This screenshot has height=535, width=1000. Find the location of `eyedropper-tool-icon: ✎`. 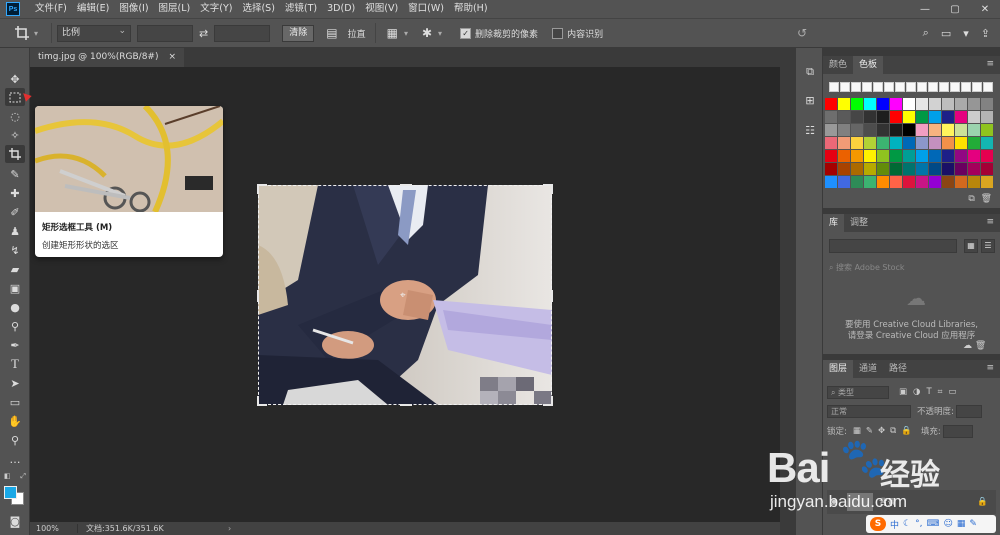

eyedropper-tool-icon: ✎ is located at coordinates (15, 174).